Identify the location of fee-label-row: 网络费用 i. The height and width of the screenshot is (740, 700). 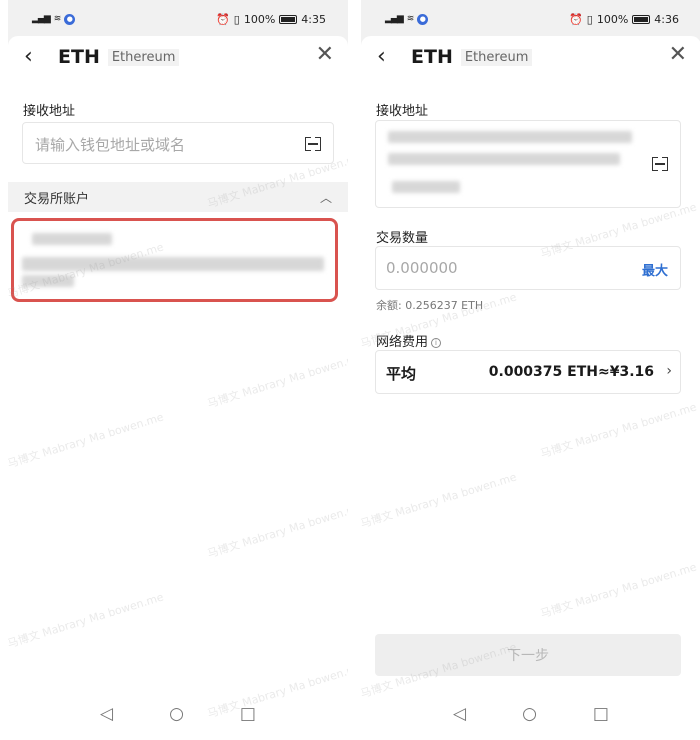
(409, 340).